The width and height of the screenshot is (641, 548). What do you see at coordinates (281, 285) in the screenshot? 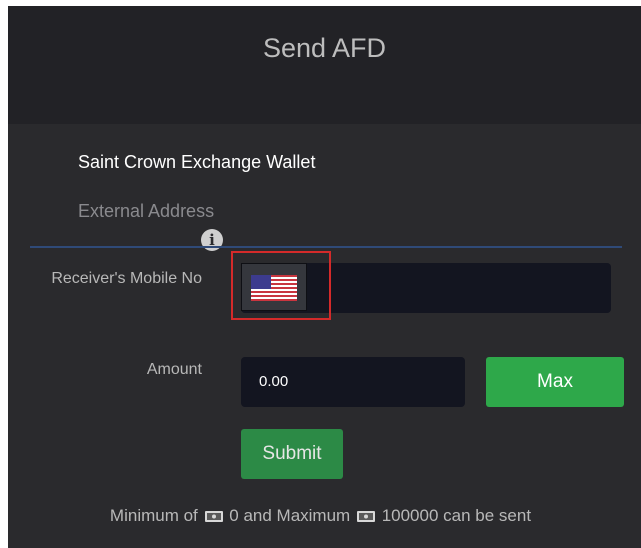
I see `flag-highlight-box` at bounding box center [281, 285].